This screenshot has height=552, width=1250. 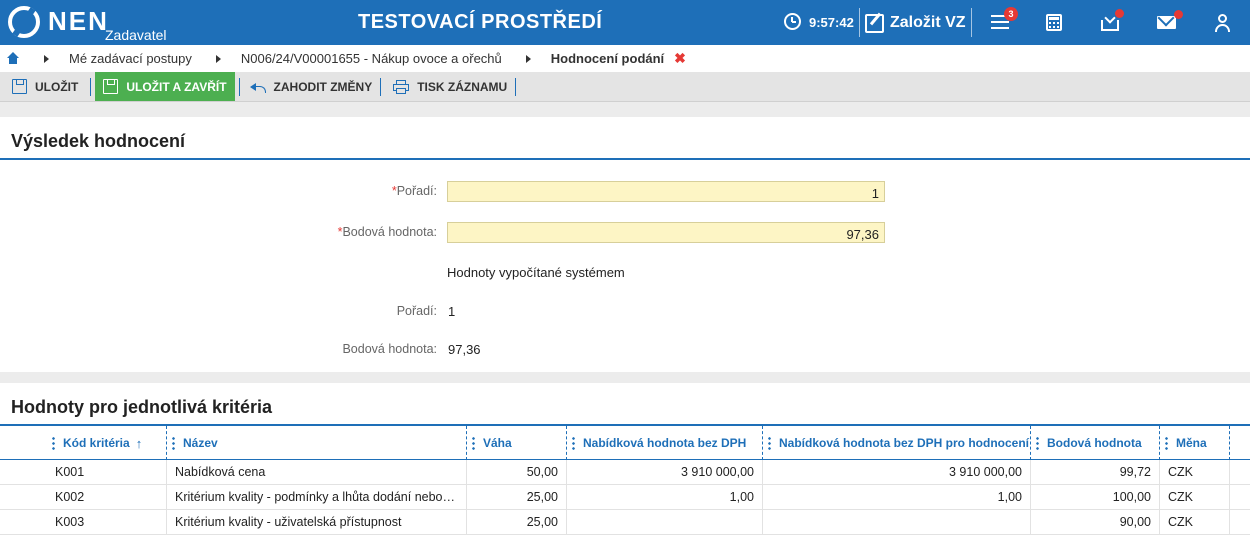 I want to click on order-input, so click(x=666, y=191).